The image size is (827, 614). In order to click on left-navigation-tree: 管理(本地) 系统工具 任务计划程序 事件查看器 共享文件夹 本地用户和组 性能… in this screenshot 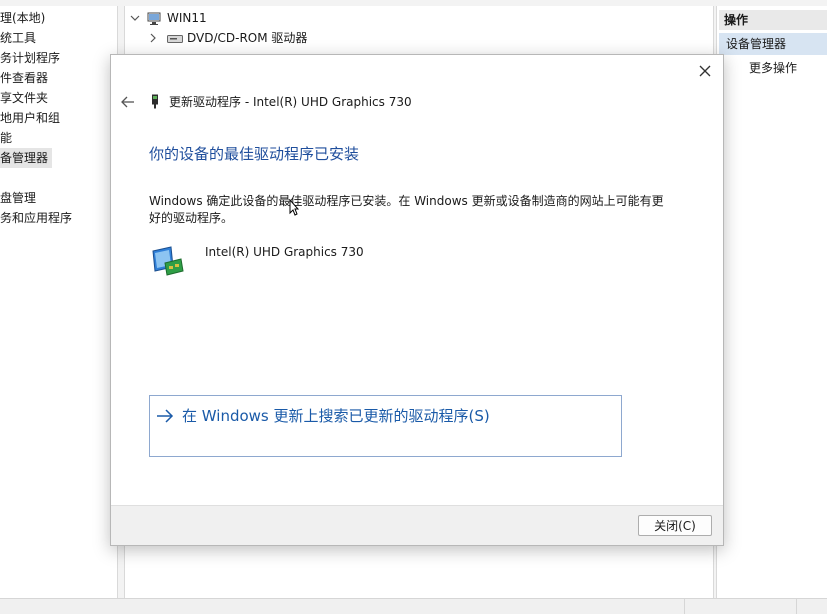, I will do `click(59, 302)`.